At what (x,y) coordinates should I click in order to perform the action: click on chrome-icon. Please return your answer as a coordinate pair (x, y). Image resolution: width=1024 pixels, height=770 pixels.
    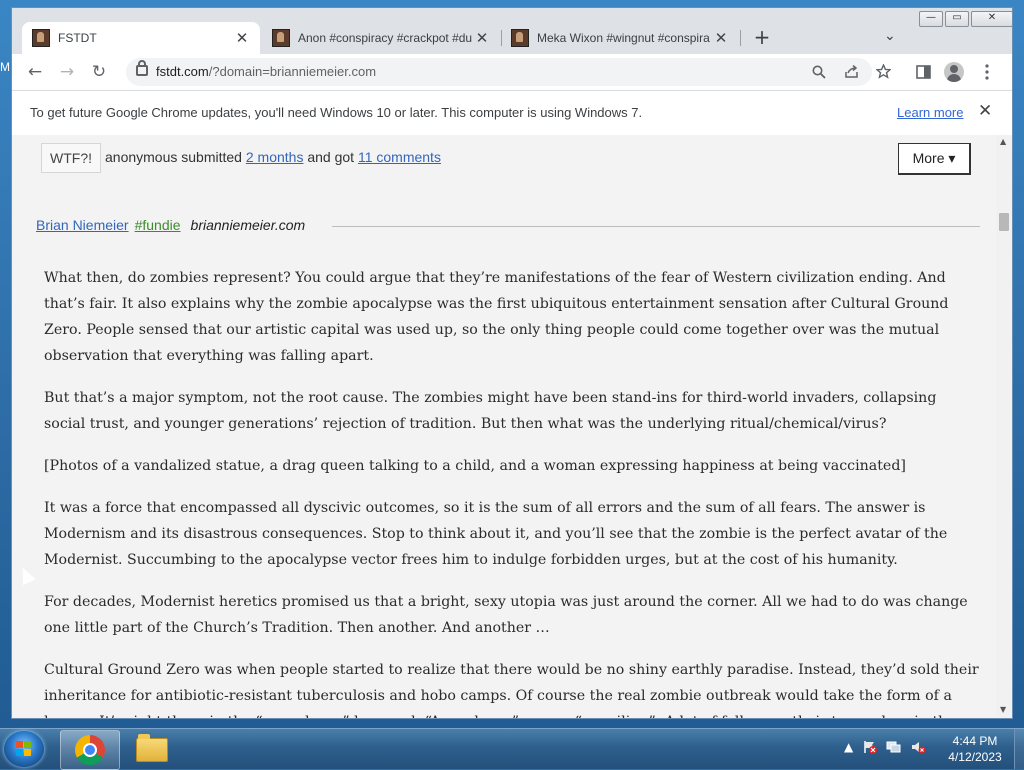
    Looking at the image, I should click on (90, 750).